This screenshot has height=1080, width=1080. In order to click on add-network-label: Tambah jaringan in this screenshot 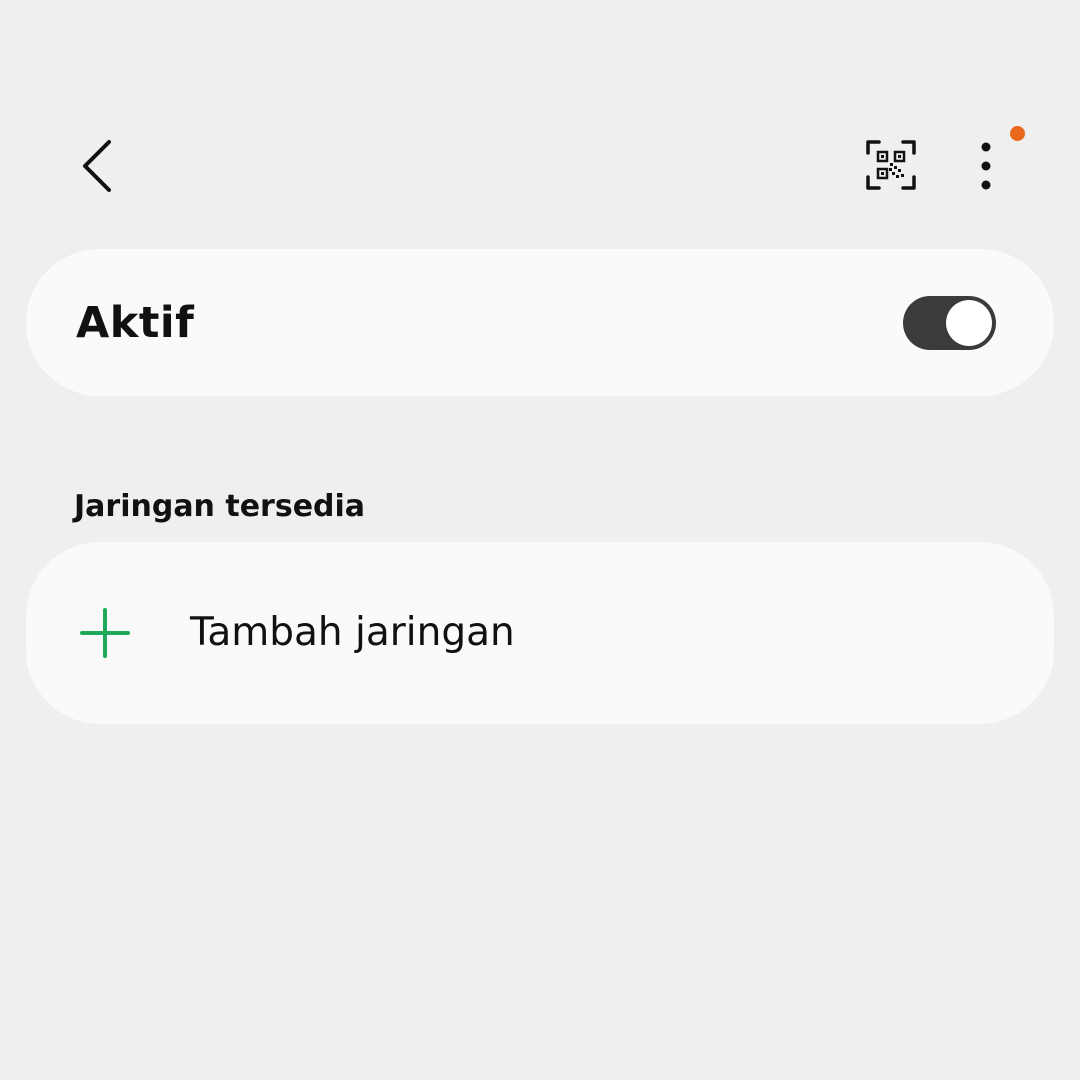, I will do `click(352, 632)`.